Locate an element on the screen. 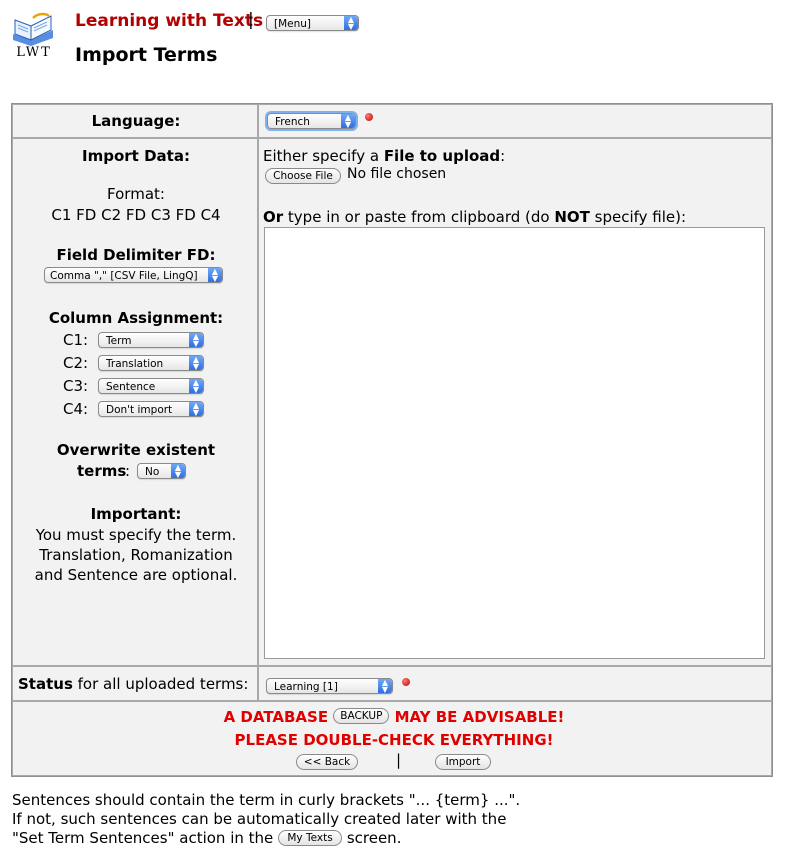  footer-line-3a: "Set Term Sentences" action in the is located at coordinates (143, 838).